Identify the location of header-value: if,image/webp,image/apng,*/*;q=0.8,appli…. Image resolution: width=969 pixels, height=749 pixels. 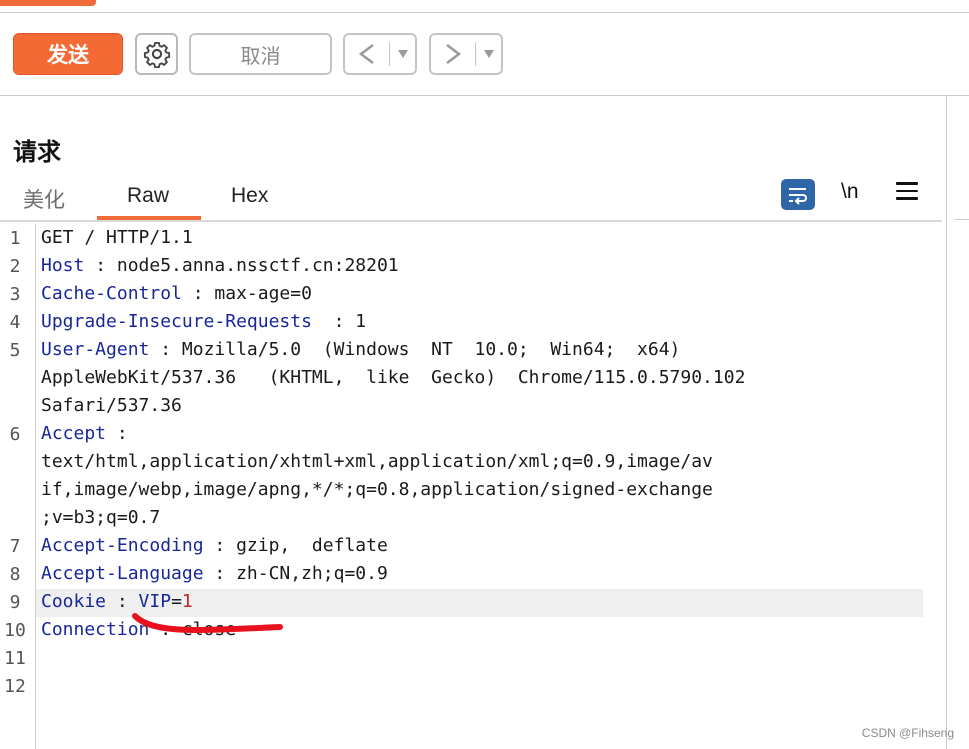
(377, 489).